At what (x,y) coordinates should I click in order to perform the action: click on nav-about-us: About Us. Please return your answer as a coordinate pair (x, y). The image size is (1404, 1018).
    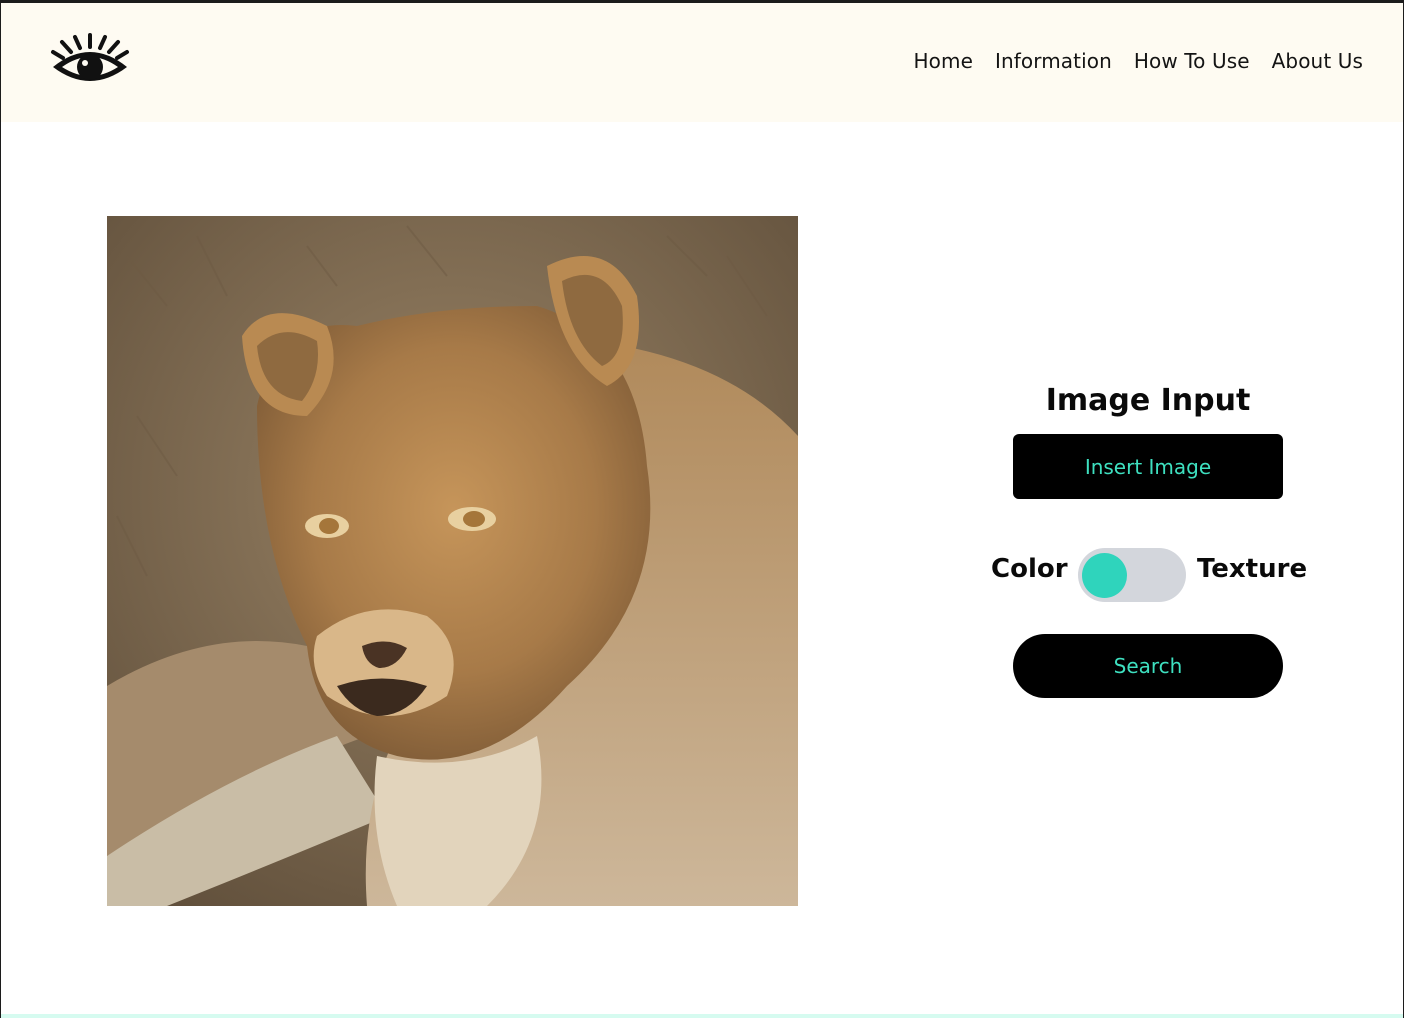
    Looking at the image, I should click on (1312, 61).